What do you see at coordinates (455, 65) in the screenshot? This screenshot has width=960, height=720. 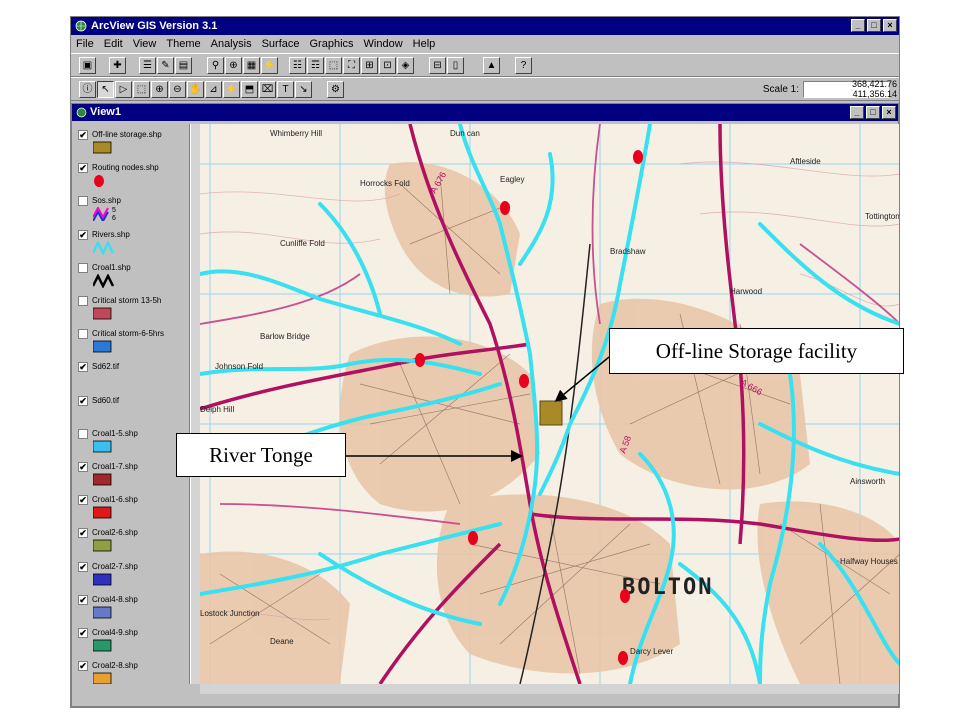 I see `print-button: ▯` at bounding box center [455, 65].